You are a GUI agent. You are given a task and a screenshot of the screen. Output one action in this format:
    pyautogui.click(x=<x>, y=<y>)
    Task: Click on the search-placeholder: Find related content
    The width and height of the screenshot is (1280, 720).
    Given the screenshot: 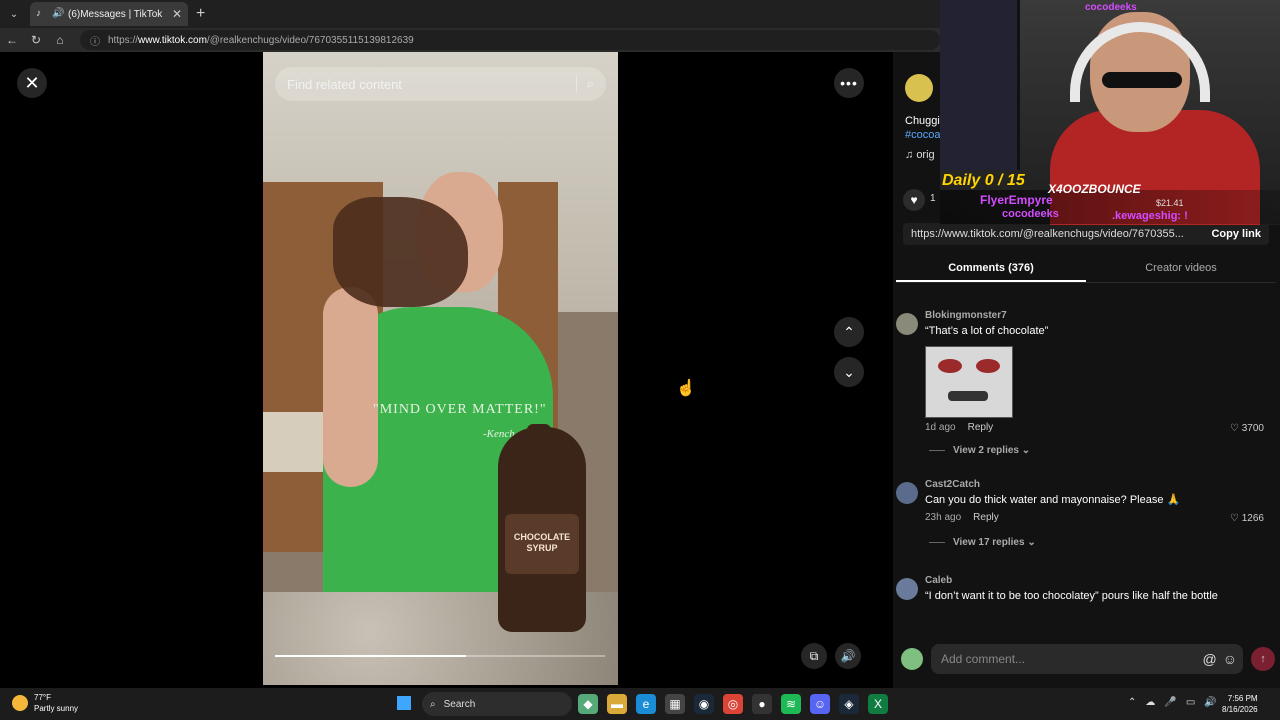 What is the action you would take?
    pyautogui.click(x=344, y=84)
    